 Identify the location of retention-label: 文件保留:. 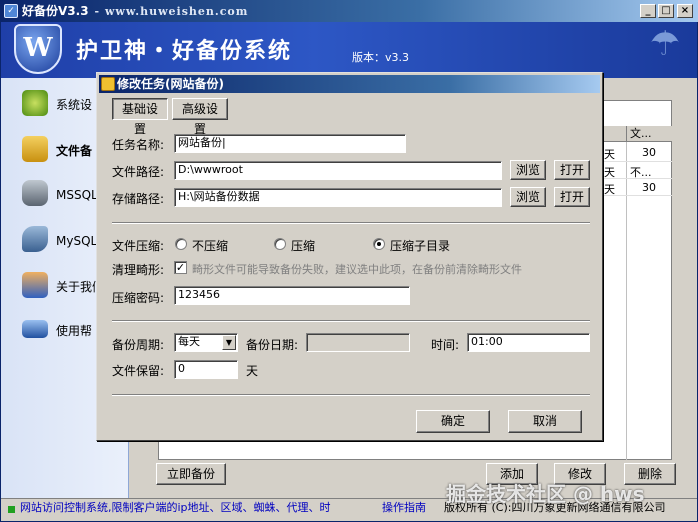
(138, 371).